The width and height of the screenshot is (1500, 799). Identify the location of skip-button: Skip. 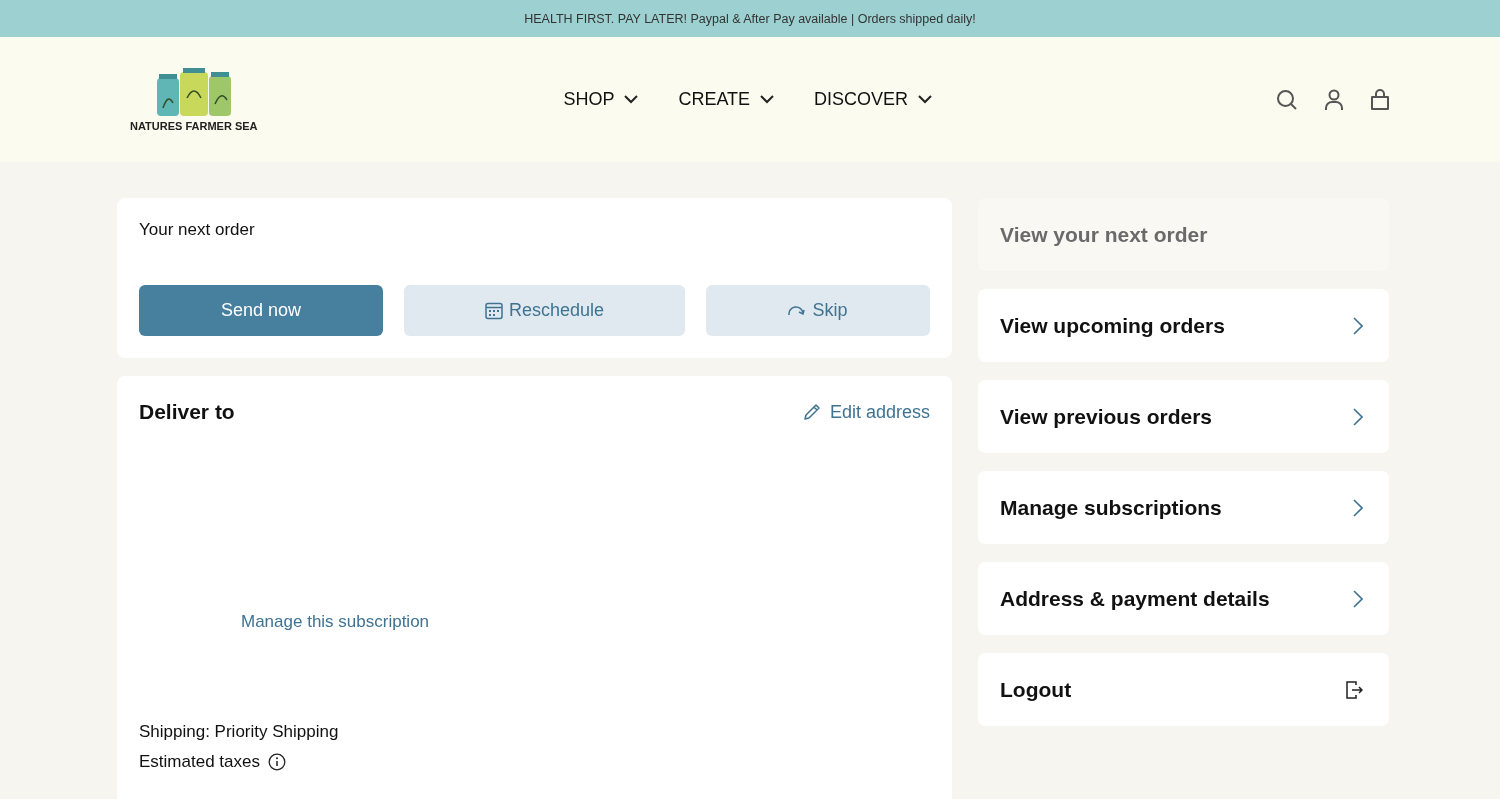
(818, 310).